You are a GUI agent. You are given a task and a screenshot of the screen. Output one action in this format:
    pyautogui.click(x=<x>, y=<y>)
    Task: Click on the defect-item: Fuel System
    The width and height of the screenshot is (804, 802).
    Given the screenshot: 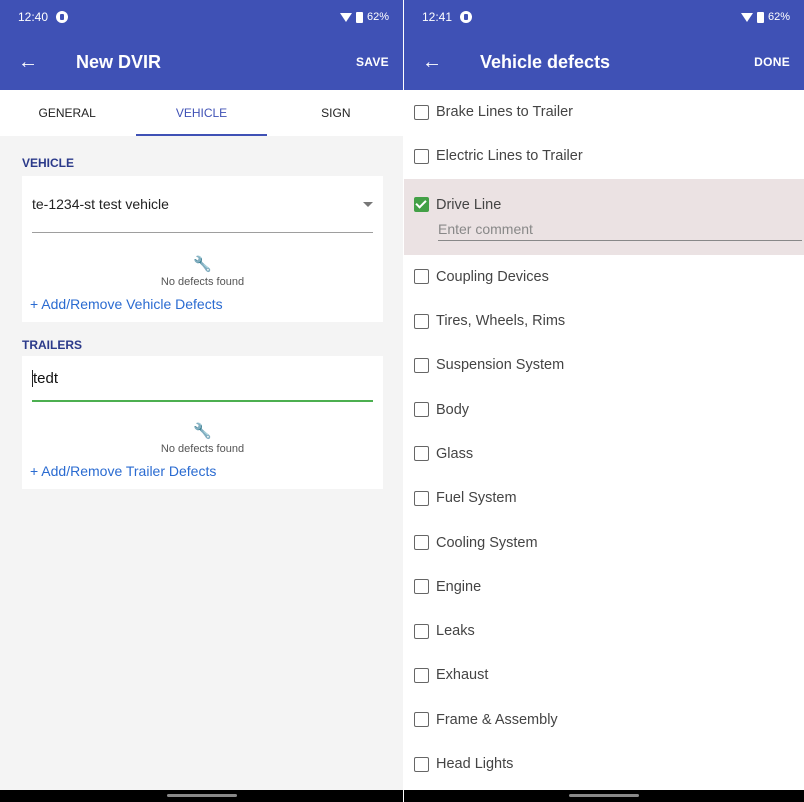 What is the action you would take?
    pyautogui.click(x=604, y=498)
    